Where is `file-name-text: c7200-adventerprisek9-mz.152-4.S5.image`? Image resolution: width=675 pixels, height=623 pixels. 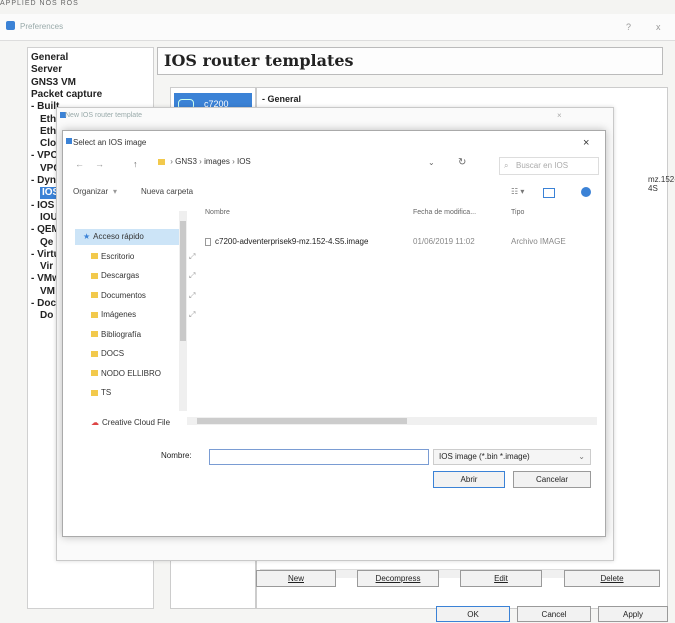
file-name-text: c7200-adventerprisek9-mz.152-4.S5.image is located at coordinates (292, 241).